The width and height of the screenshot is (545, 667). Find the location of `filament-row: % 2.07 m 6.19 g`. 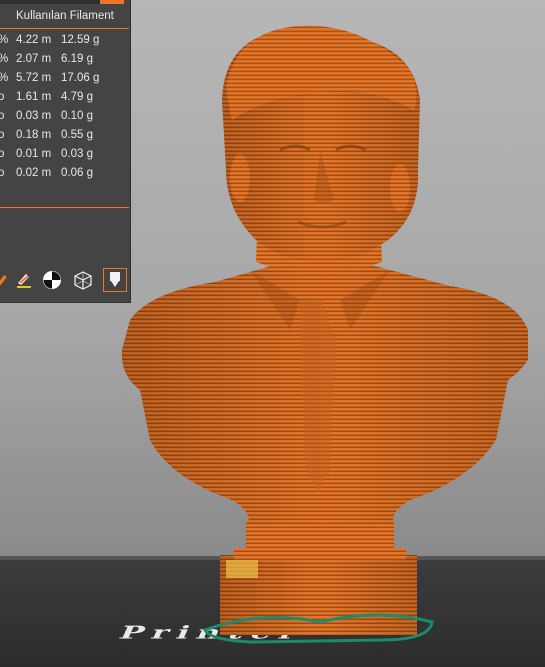

filament-row: % 2.07 m 6.19 g is located at coordinates (46, 59).